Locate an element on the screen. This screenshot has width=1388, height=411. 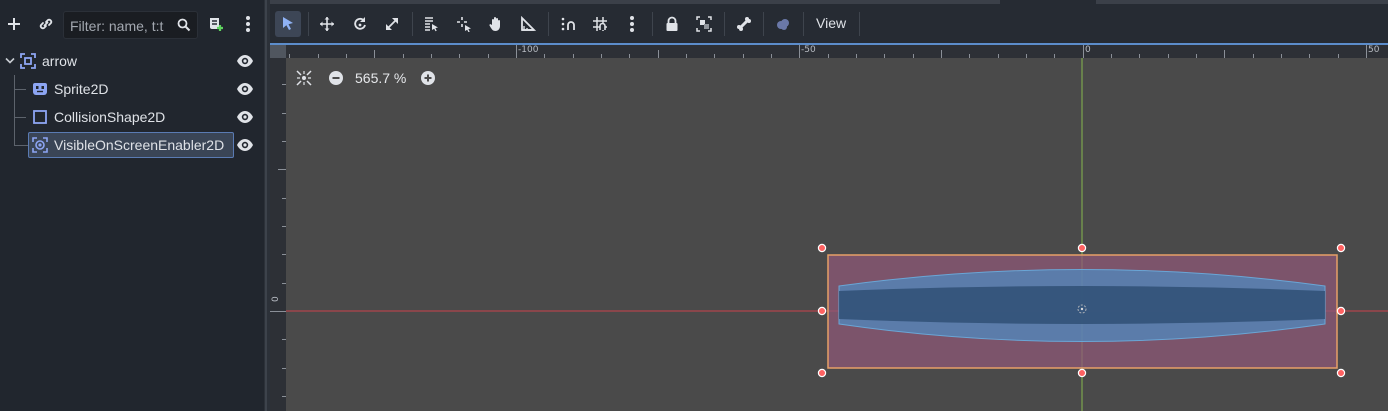
select-mode-button is located at coordinates (288, 24).